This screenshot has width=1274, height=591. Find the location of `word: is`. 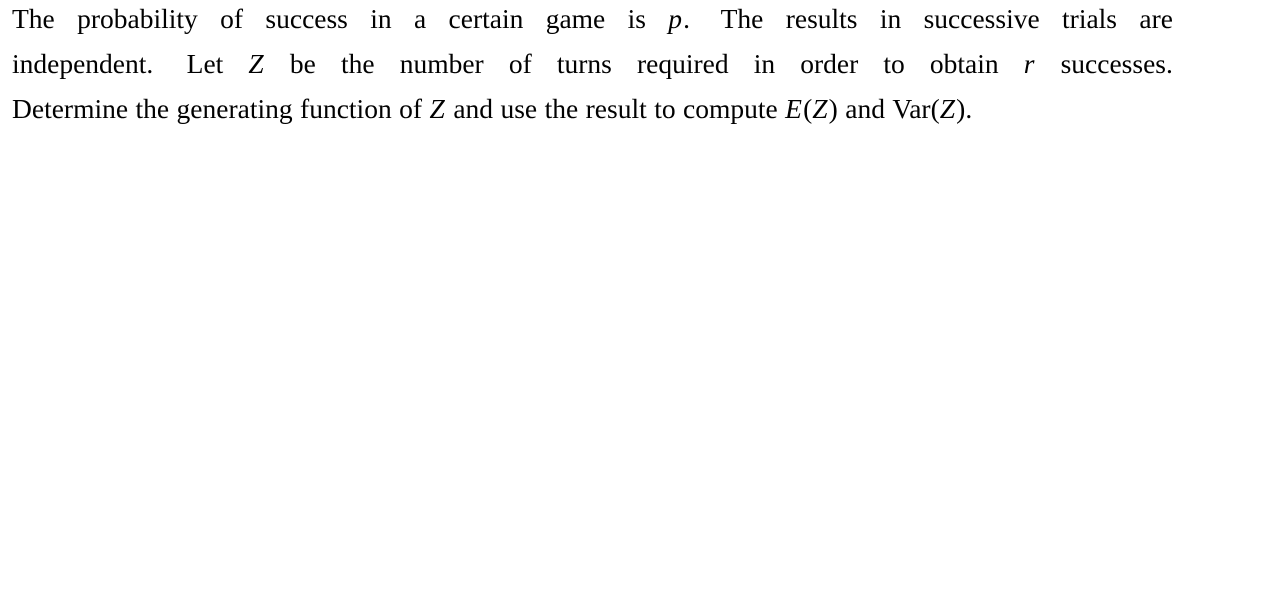

word: is is located at coordinates (636, 18).